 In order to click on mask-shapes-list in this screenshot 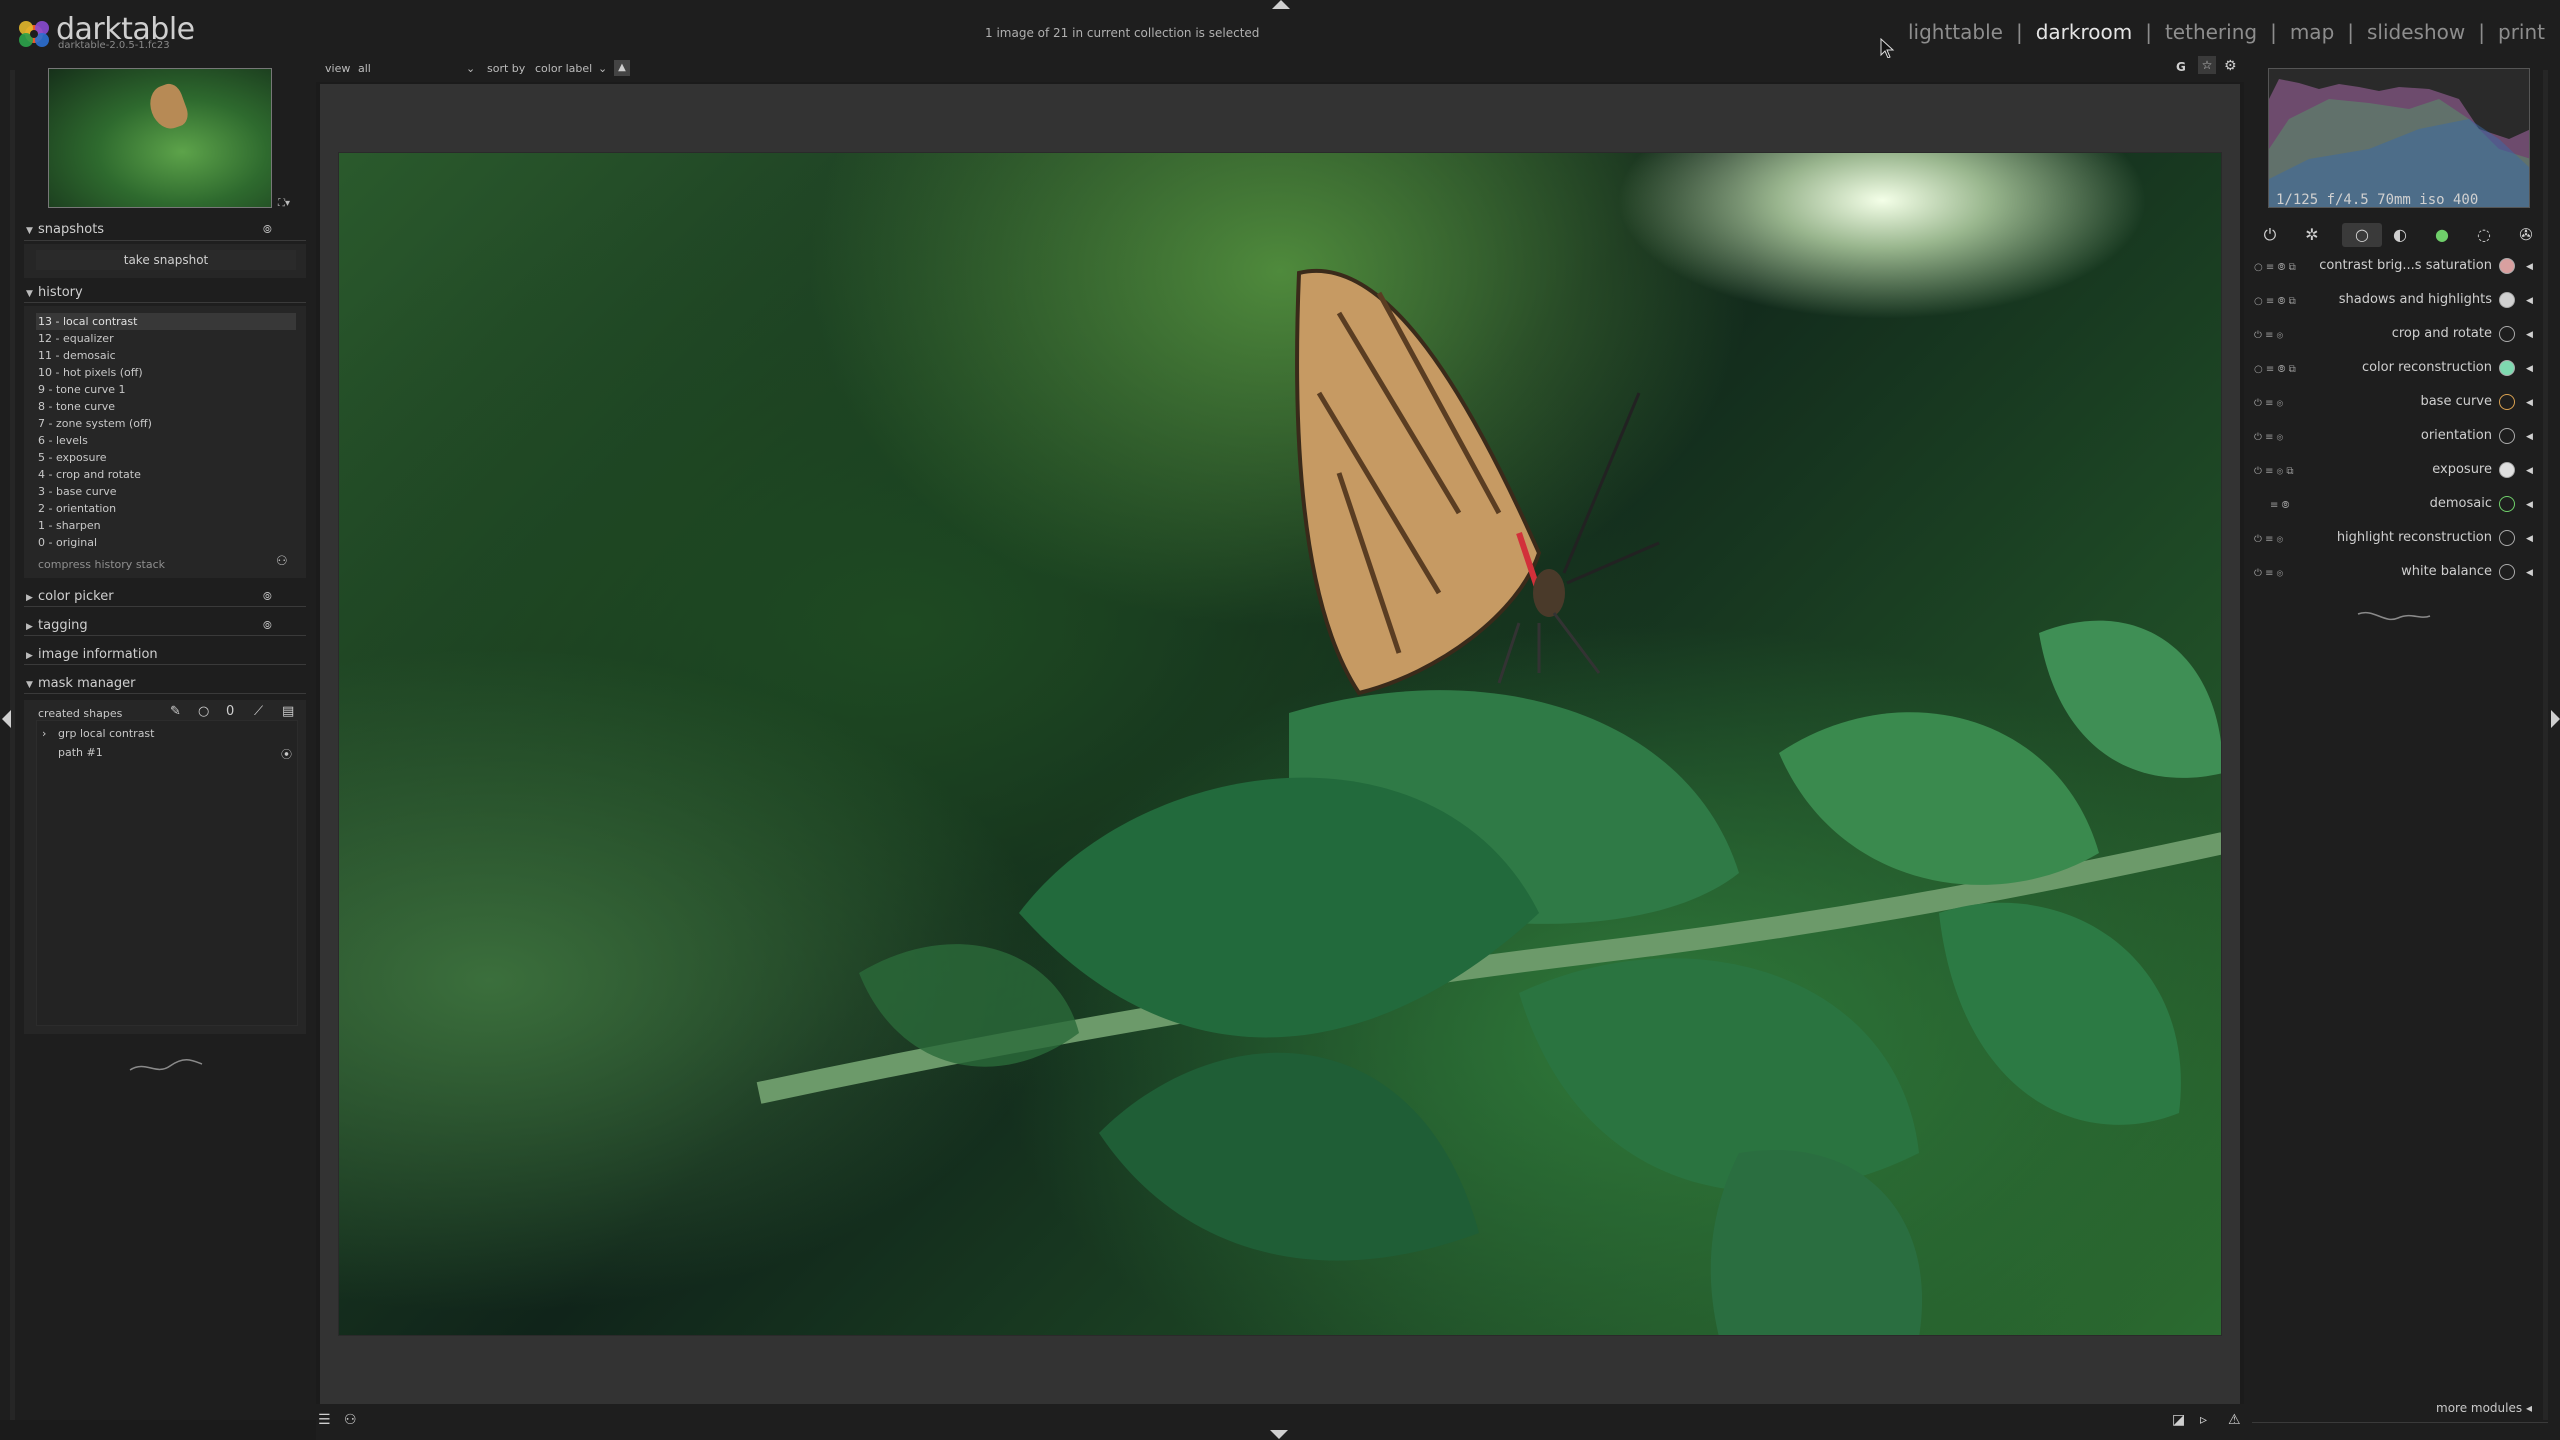, I will do `click(167, 873)`.